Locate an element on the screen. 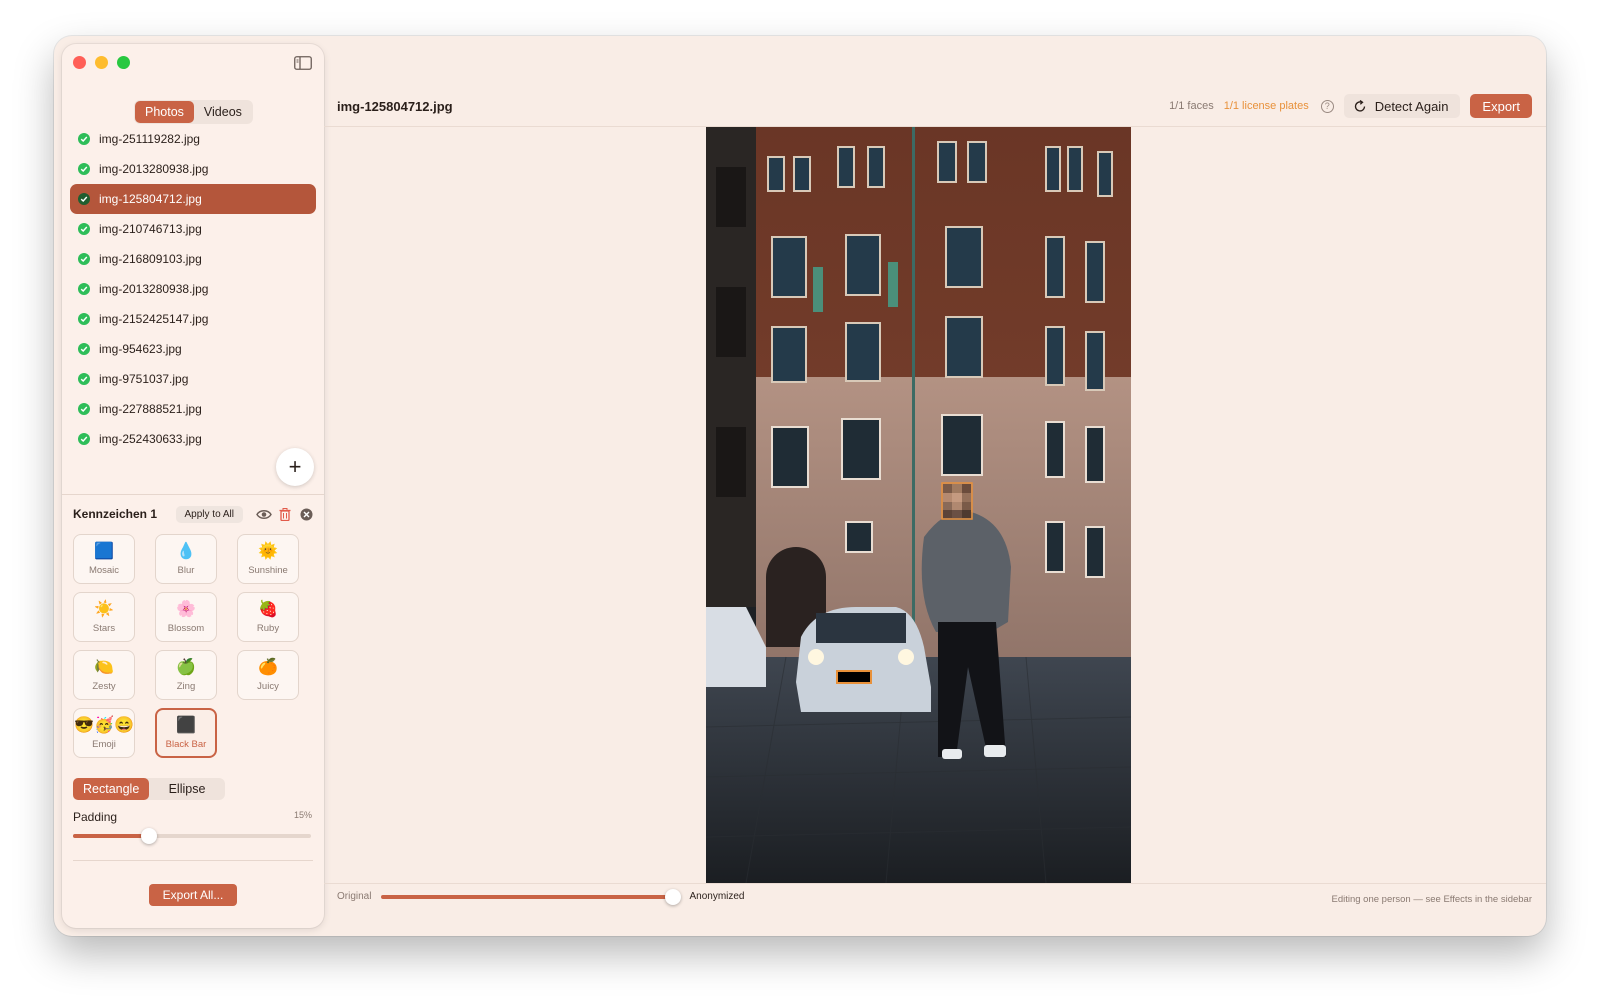  apply-to-all-button: Apply to All is located at coordinates (209, 514).